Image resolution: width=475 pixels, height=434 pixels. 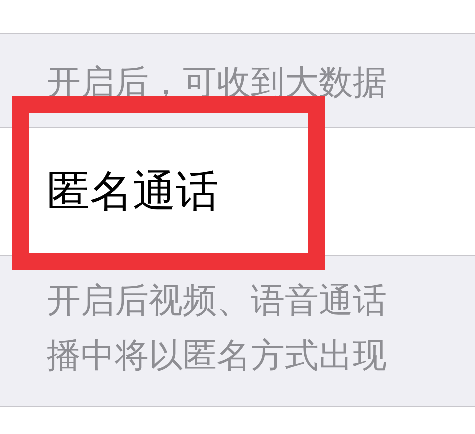 What do you see at coordinates (217, 301) in the screenshot?
I see `footer-text: 开启后视频、语音通话` at bounding box center [217, 301].